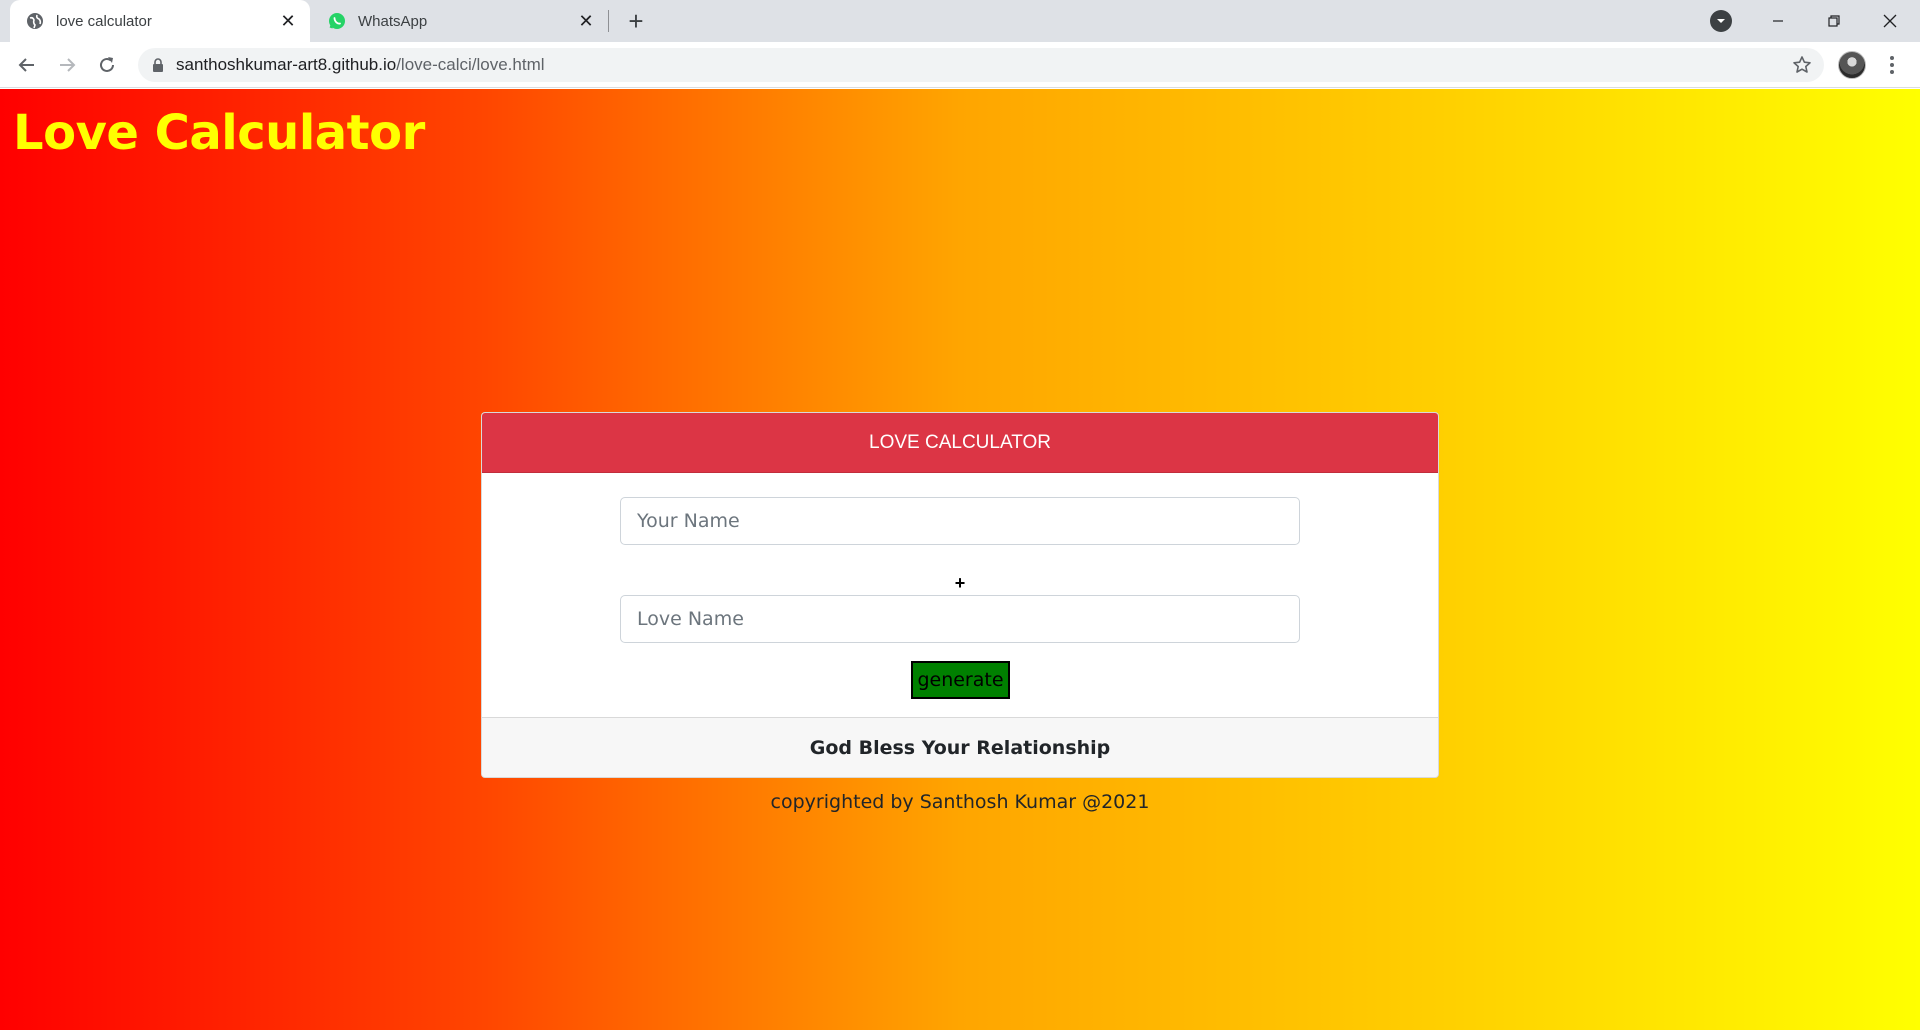  I want to click on tab-separator, so click(608, 21).